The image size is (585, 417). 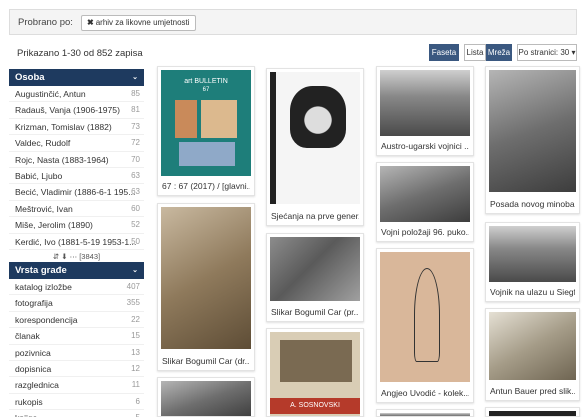 I want to click on facet-item: knjiga5, so click(x=76, y=413).